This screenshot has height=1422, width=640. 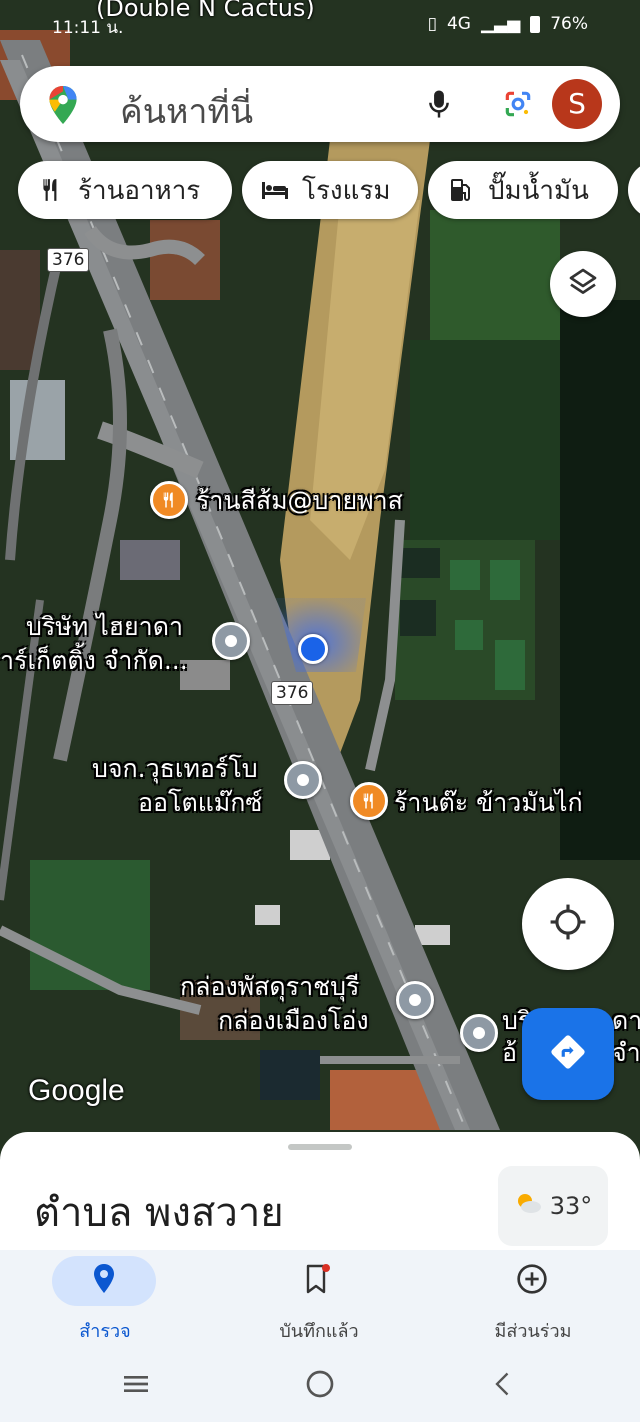 What do you see at coordinates (319, 1331) in the screenshot?
I see `nav-label: บันทึกแล้ว` at bounding box center [319, 1331].